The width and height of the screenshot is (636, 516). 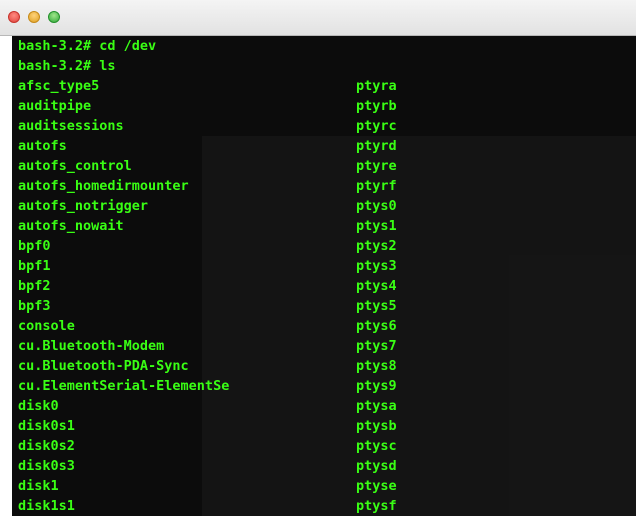 I want to click on listing-entry-right: ptyrd, so click(x=376, y=146).